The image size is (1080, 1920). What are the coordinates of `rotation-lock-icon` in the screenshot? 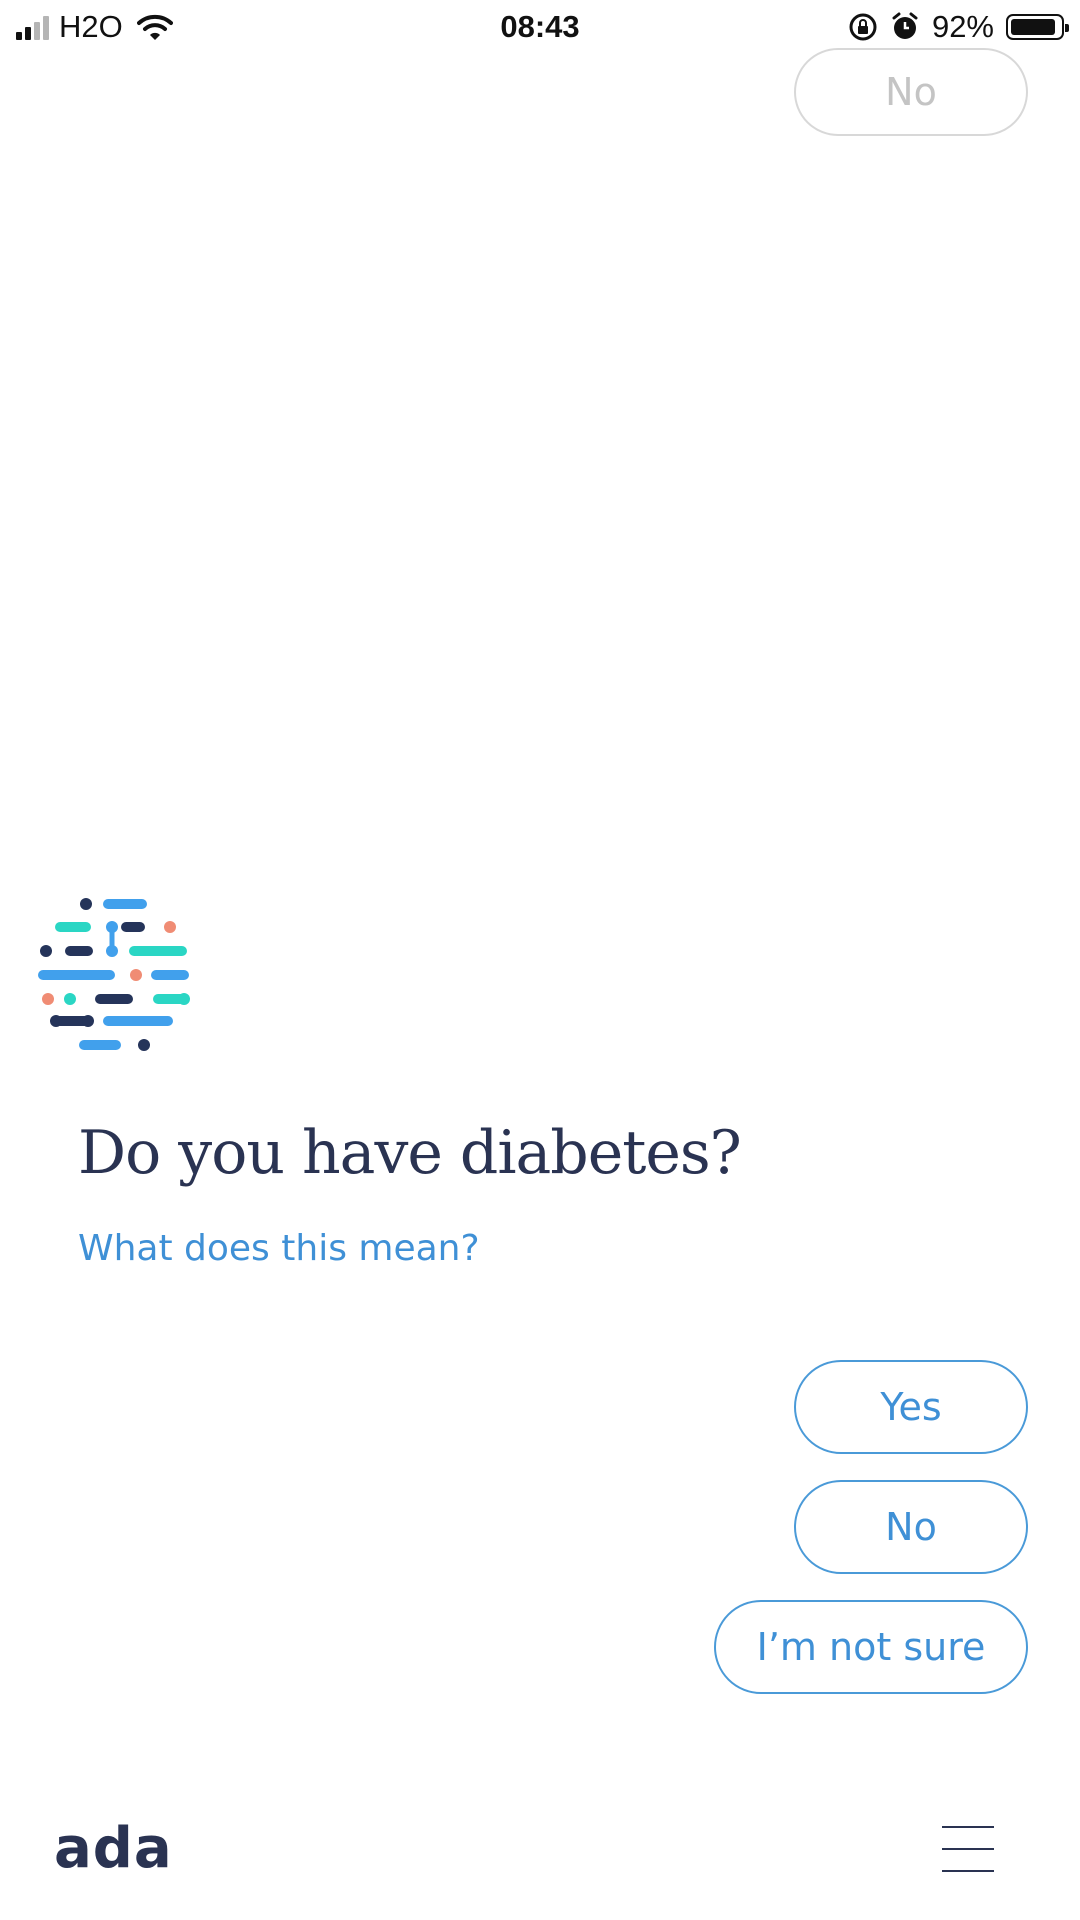 It's located at (863, 27).